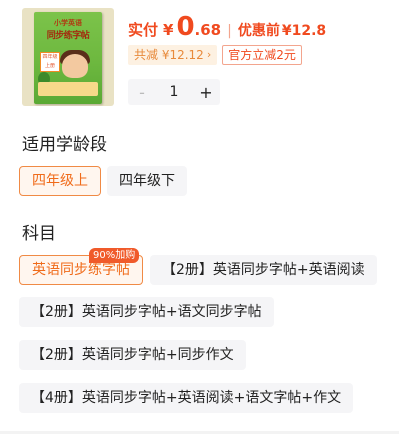  Describe the element at coordinates (50, 62) in the screenshot. I see `book-cover-grade-tag: 四年级上册` at that location.